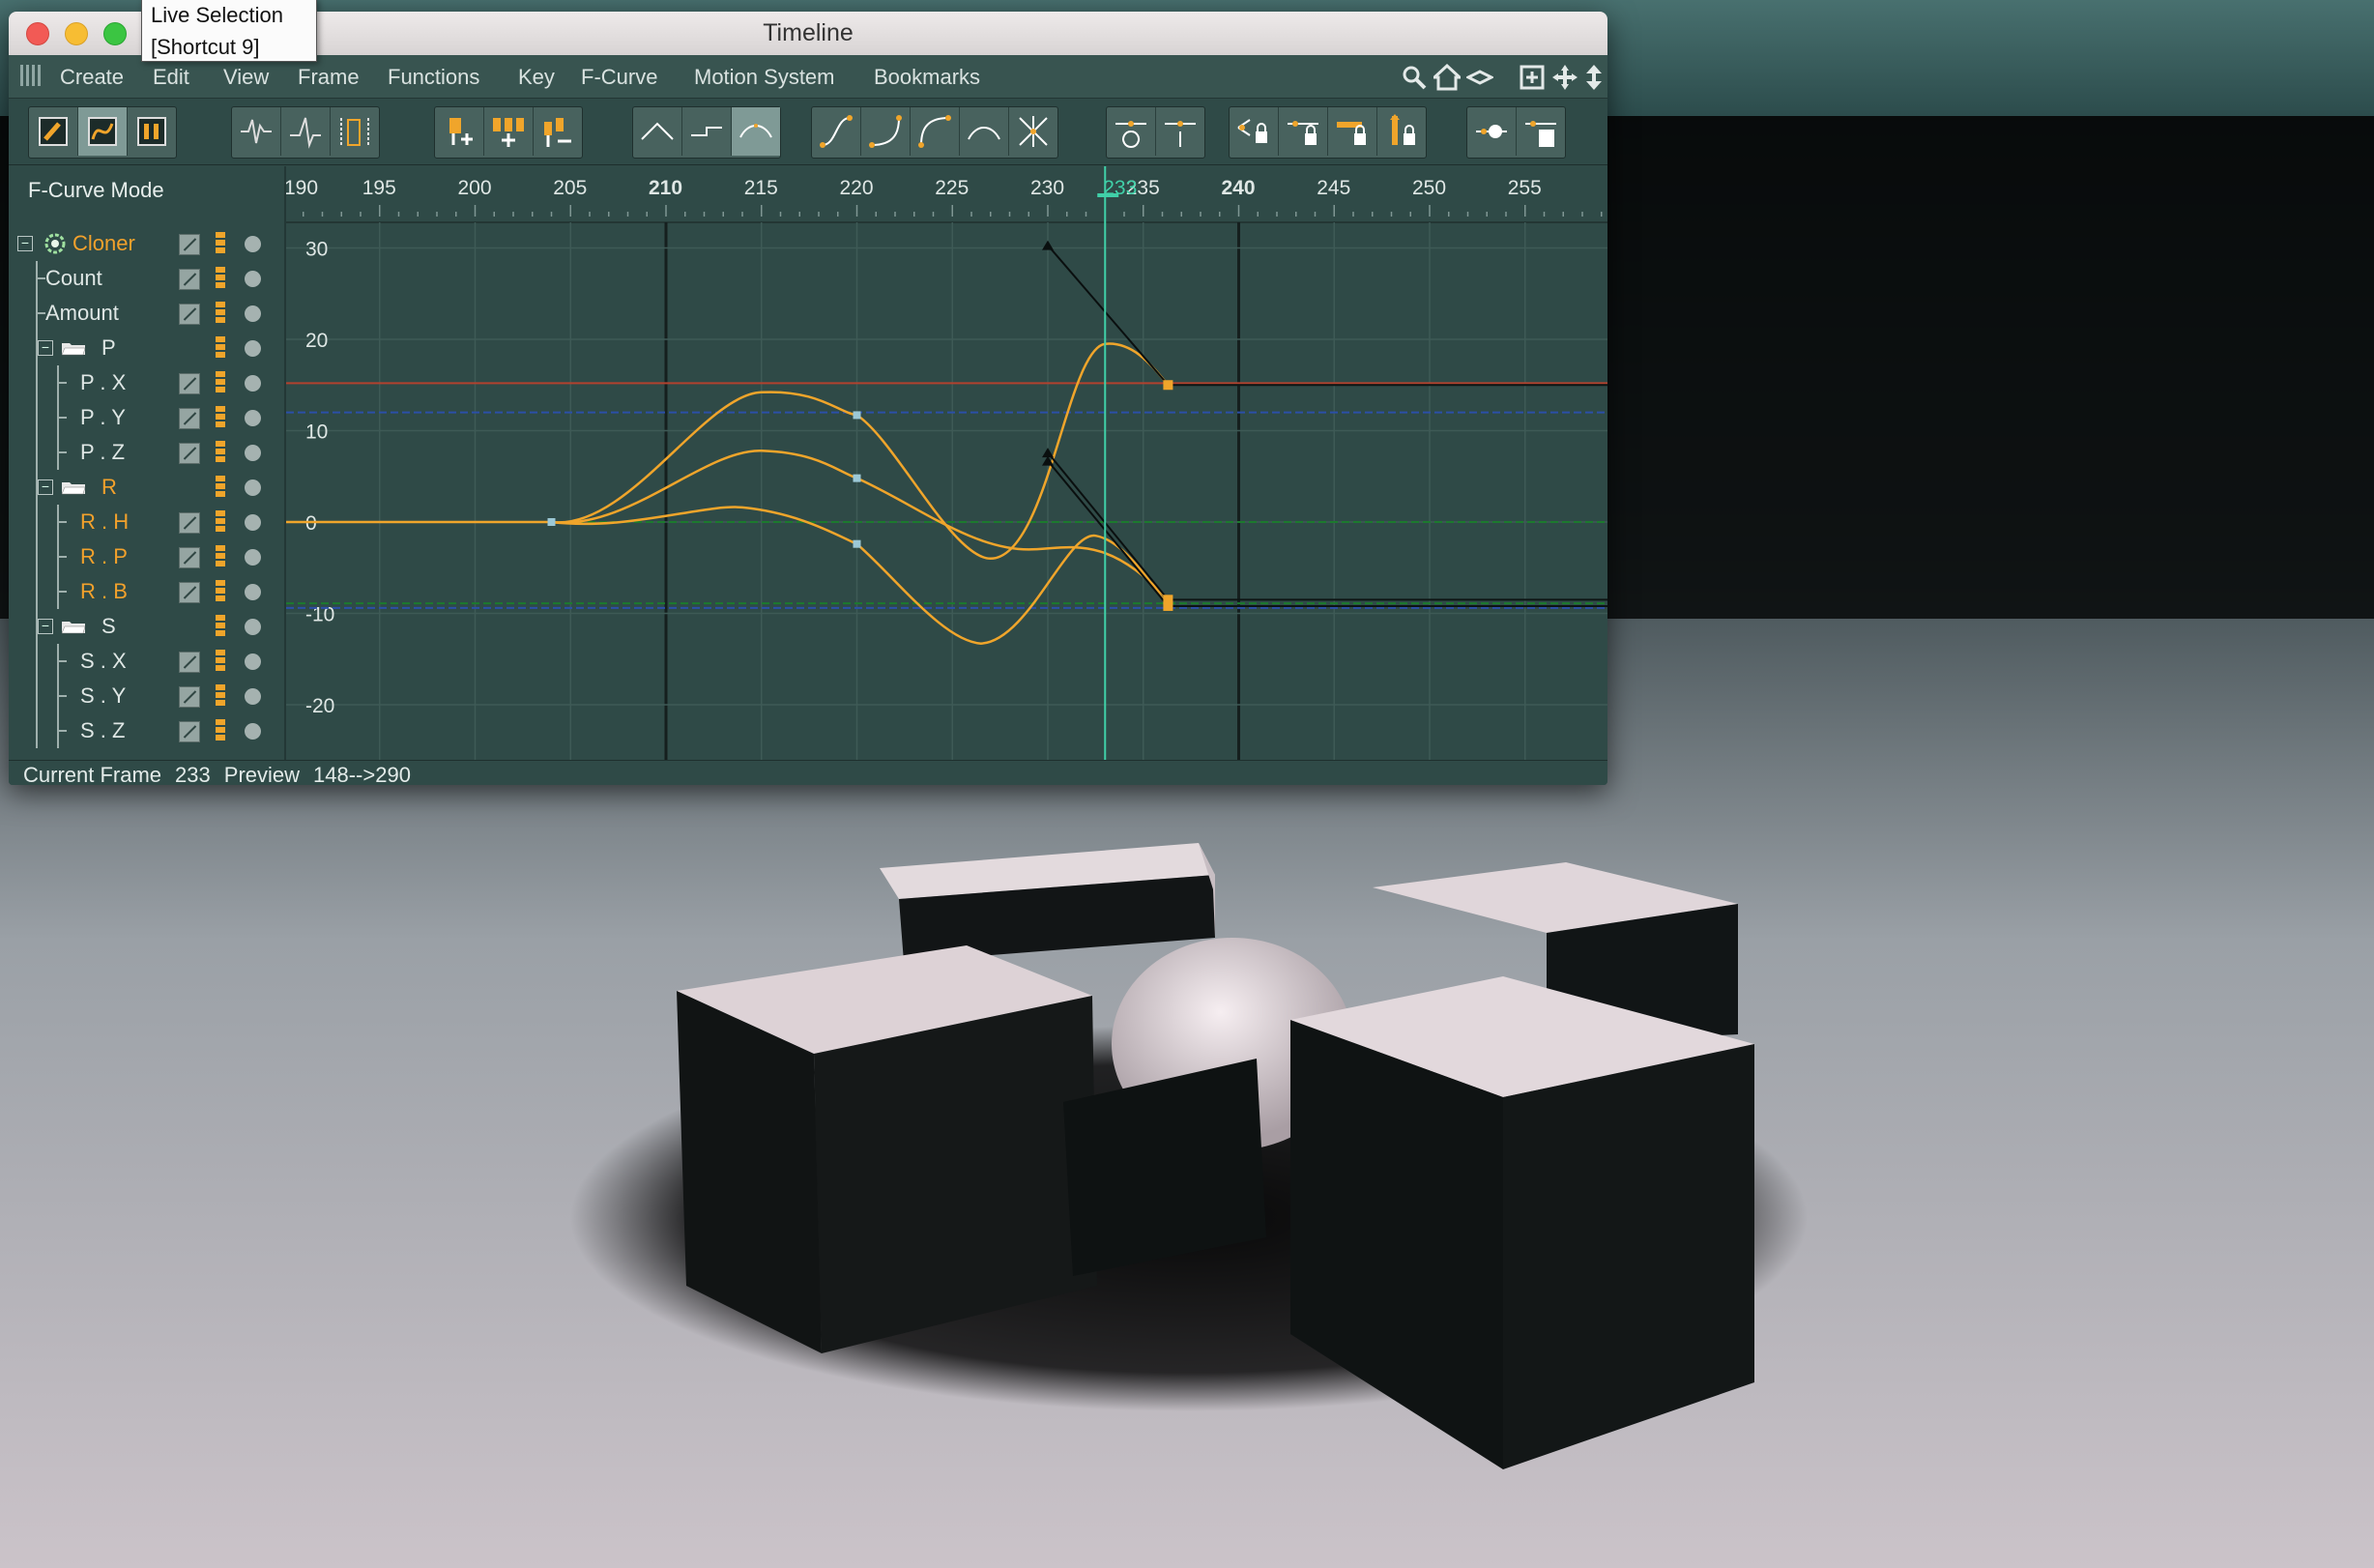 This screenshot has width=2374, height=1568. What do you see at coordinates (756, 131) in the screenshot?
I see `spline-interp-button` at bounding box center [756, 131].